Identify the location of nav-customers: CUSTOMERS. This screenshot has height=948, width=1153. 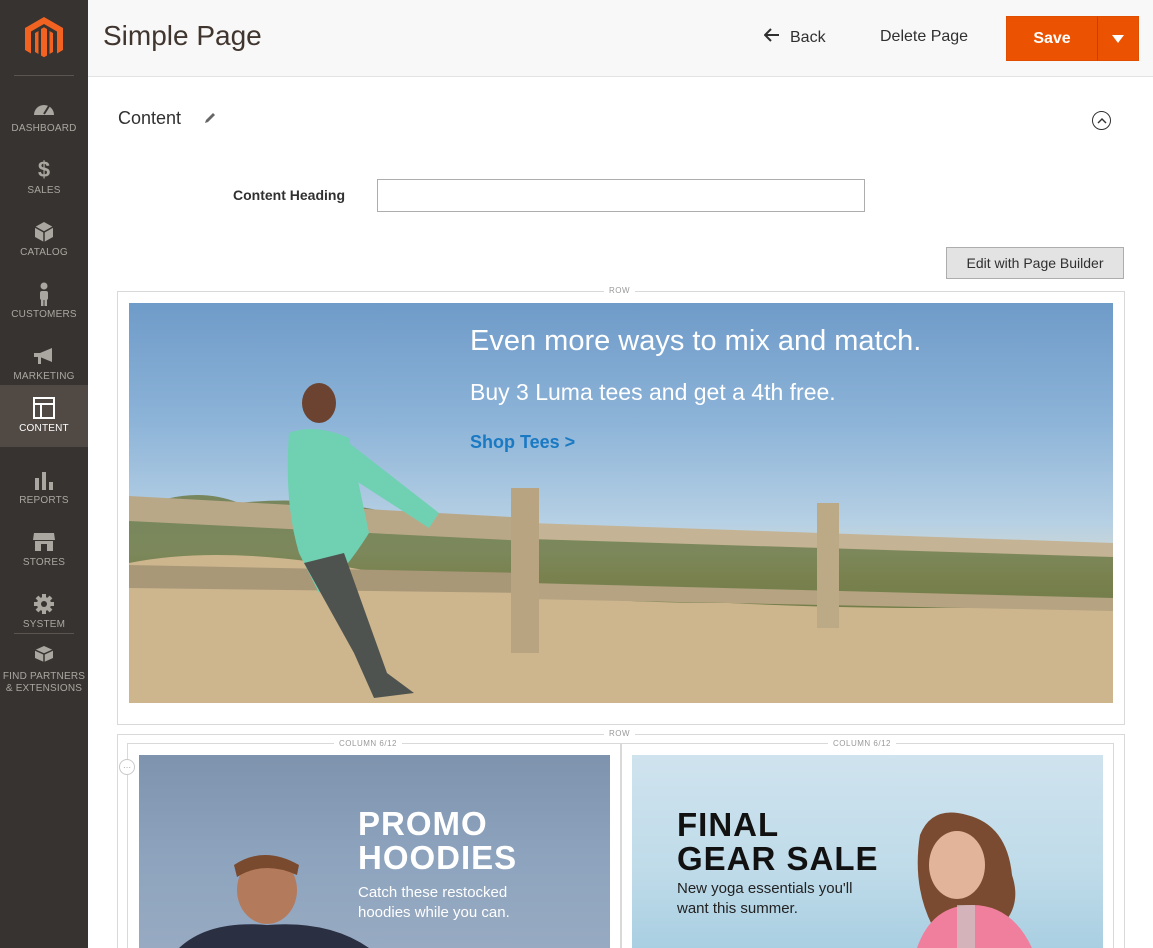
(44, 302).